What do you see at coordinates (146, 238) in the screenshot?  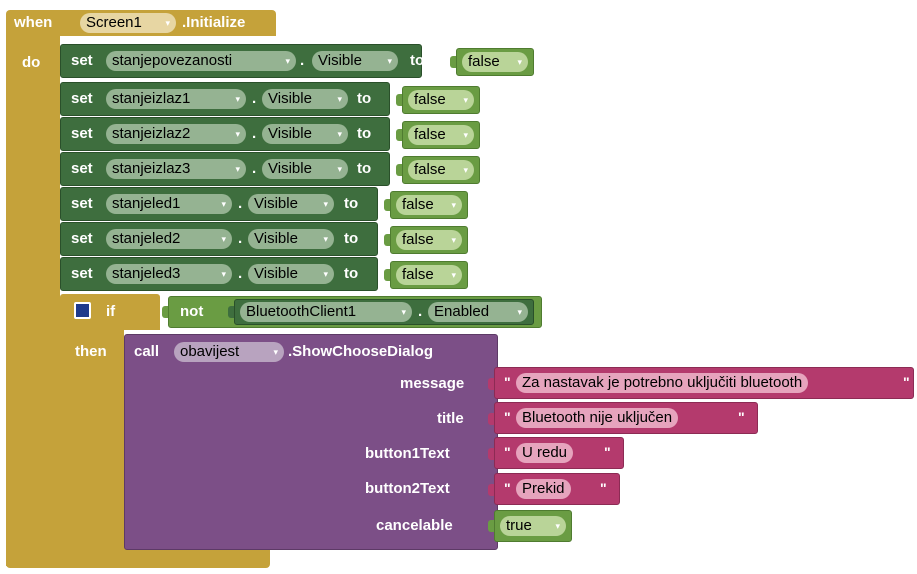 I see `component-label: stanjeled2` at bounding box center [146, 238].